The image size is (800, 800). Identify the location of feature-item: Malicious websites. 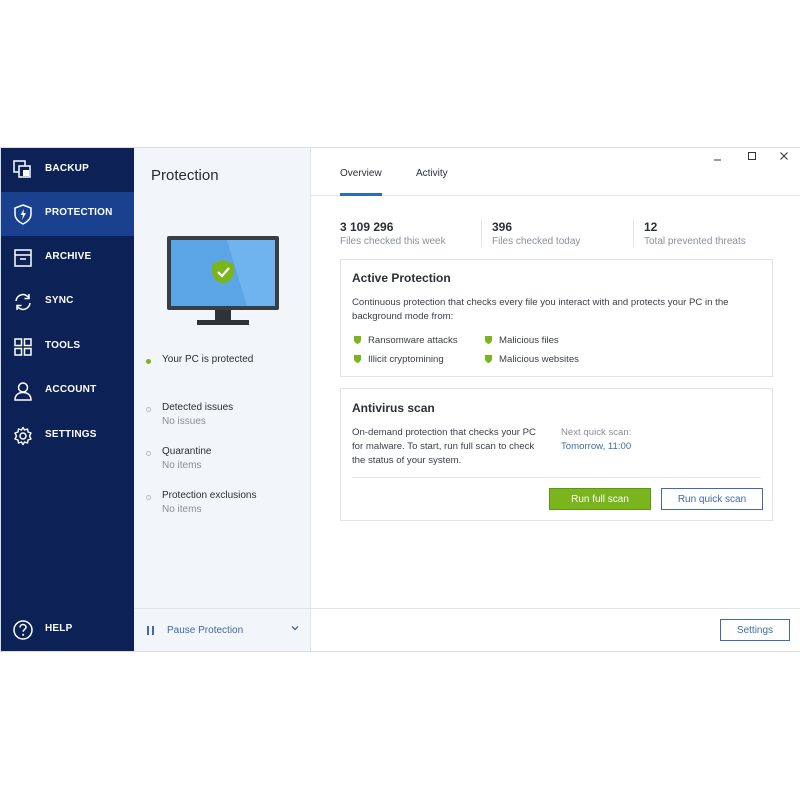
(532, 359).